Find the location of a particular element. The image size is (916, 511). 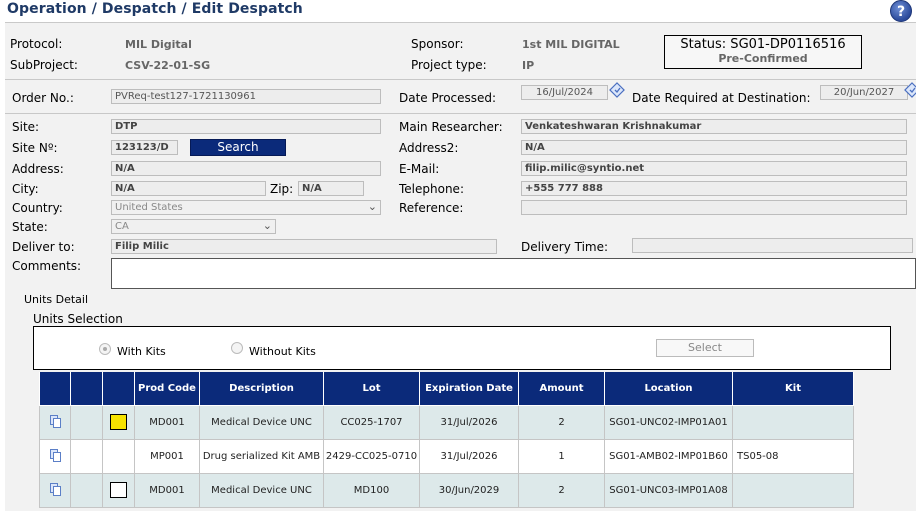

status-text: Status: SG01-DP0116516 is located at coordinates (763, 44).